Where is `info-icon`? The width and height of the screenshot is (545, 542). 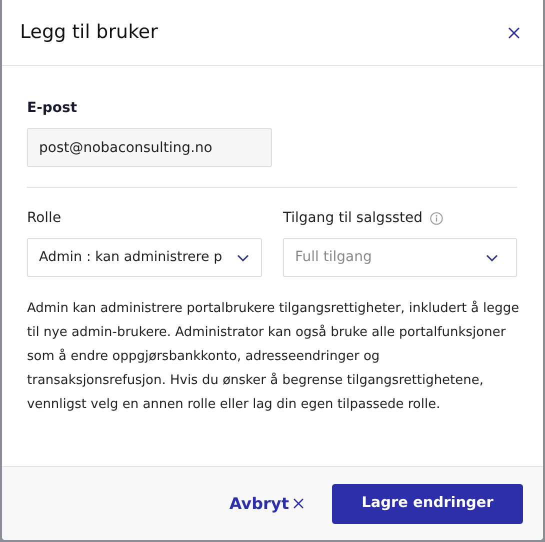
info-icon is located at coordinates (436, 218).